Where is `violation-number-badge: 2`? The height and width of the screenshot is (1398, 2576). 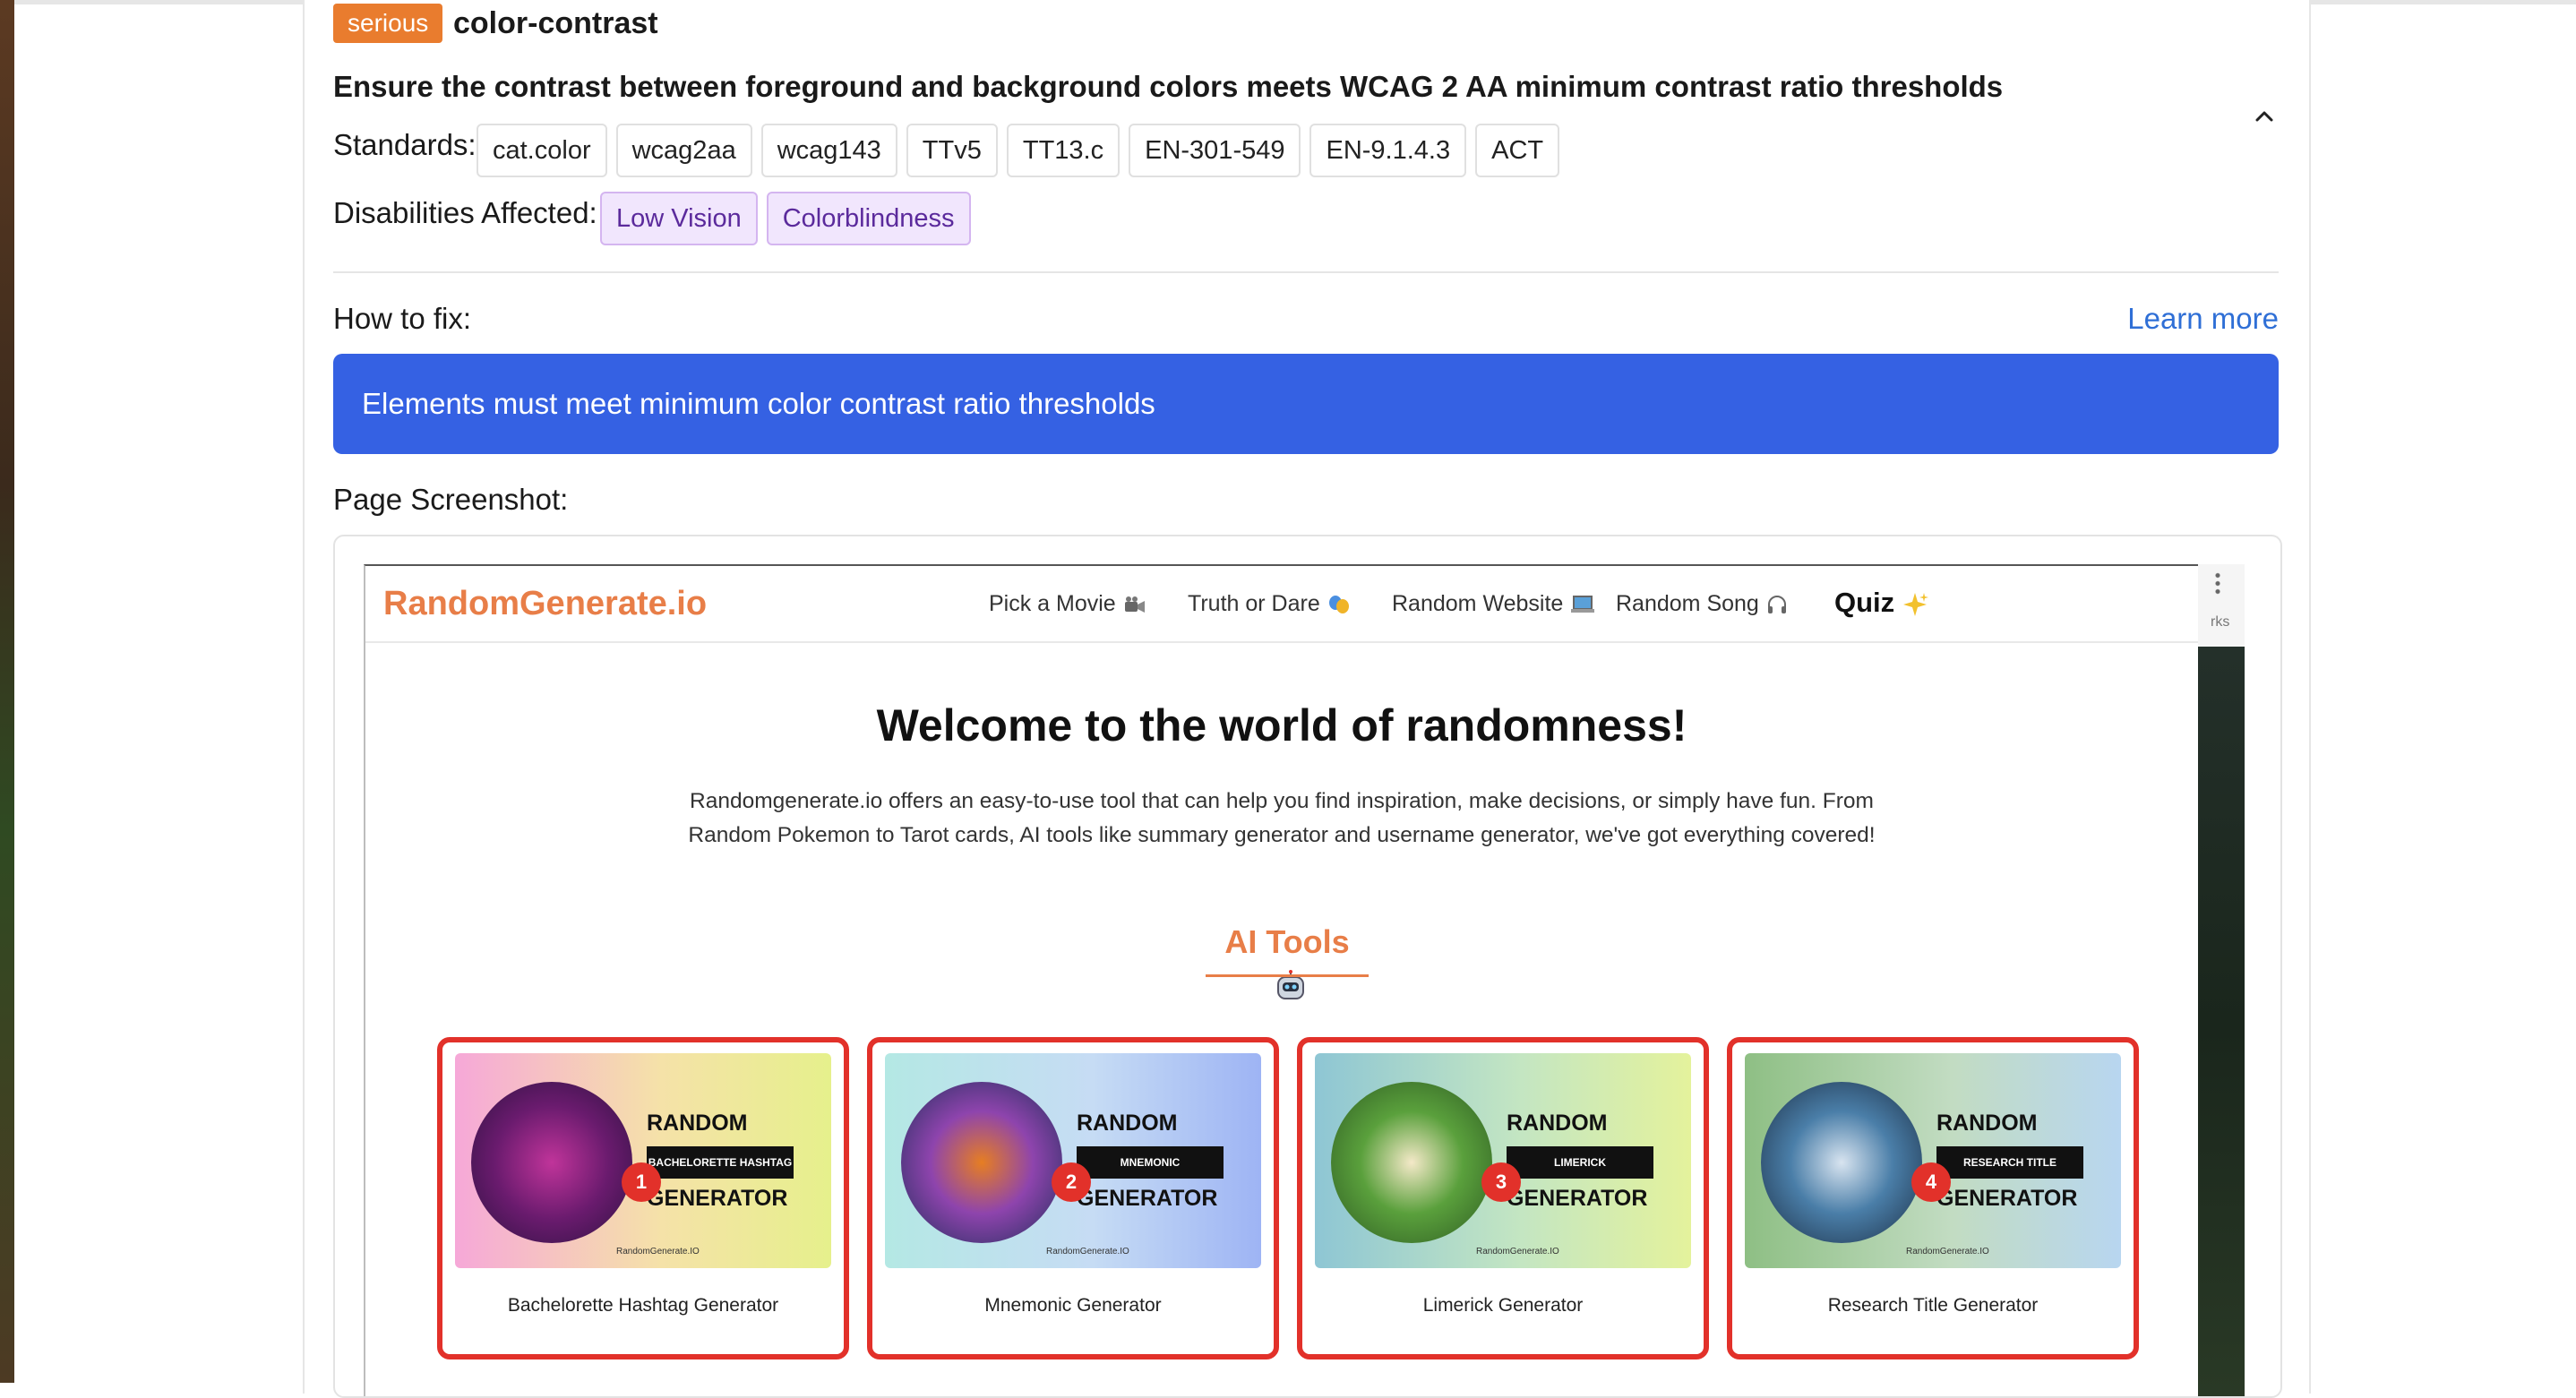
violation-number-badge: 2 is located at coordinates (1071, 1182).